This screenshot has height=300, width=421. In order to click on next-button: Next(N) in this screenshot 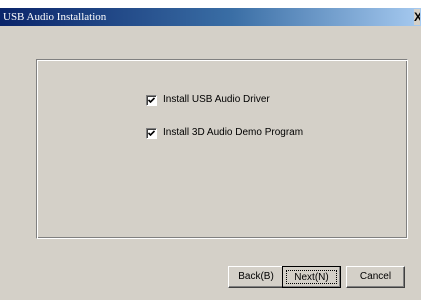, I will do `click(311, 277)`.